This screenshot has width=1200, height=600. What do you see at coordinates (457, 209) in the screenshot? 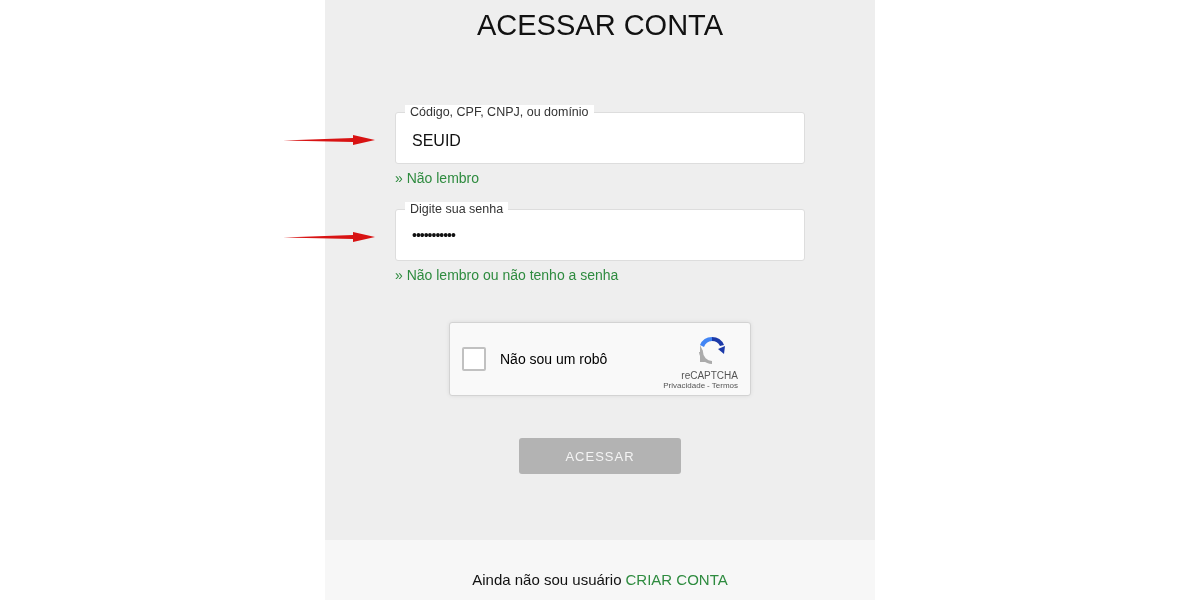
I see `field-label: Digite sua senha` at bounding box center [457, 209].